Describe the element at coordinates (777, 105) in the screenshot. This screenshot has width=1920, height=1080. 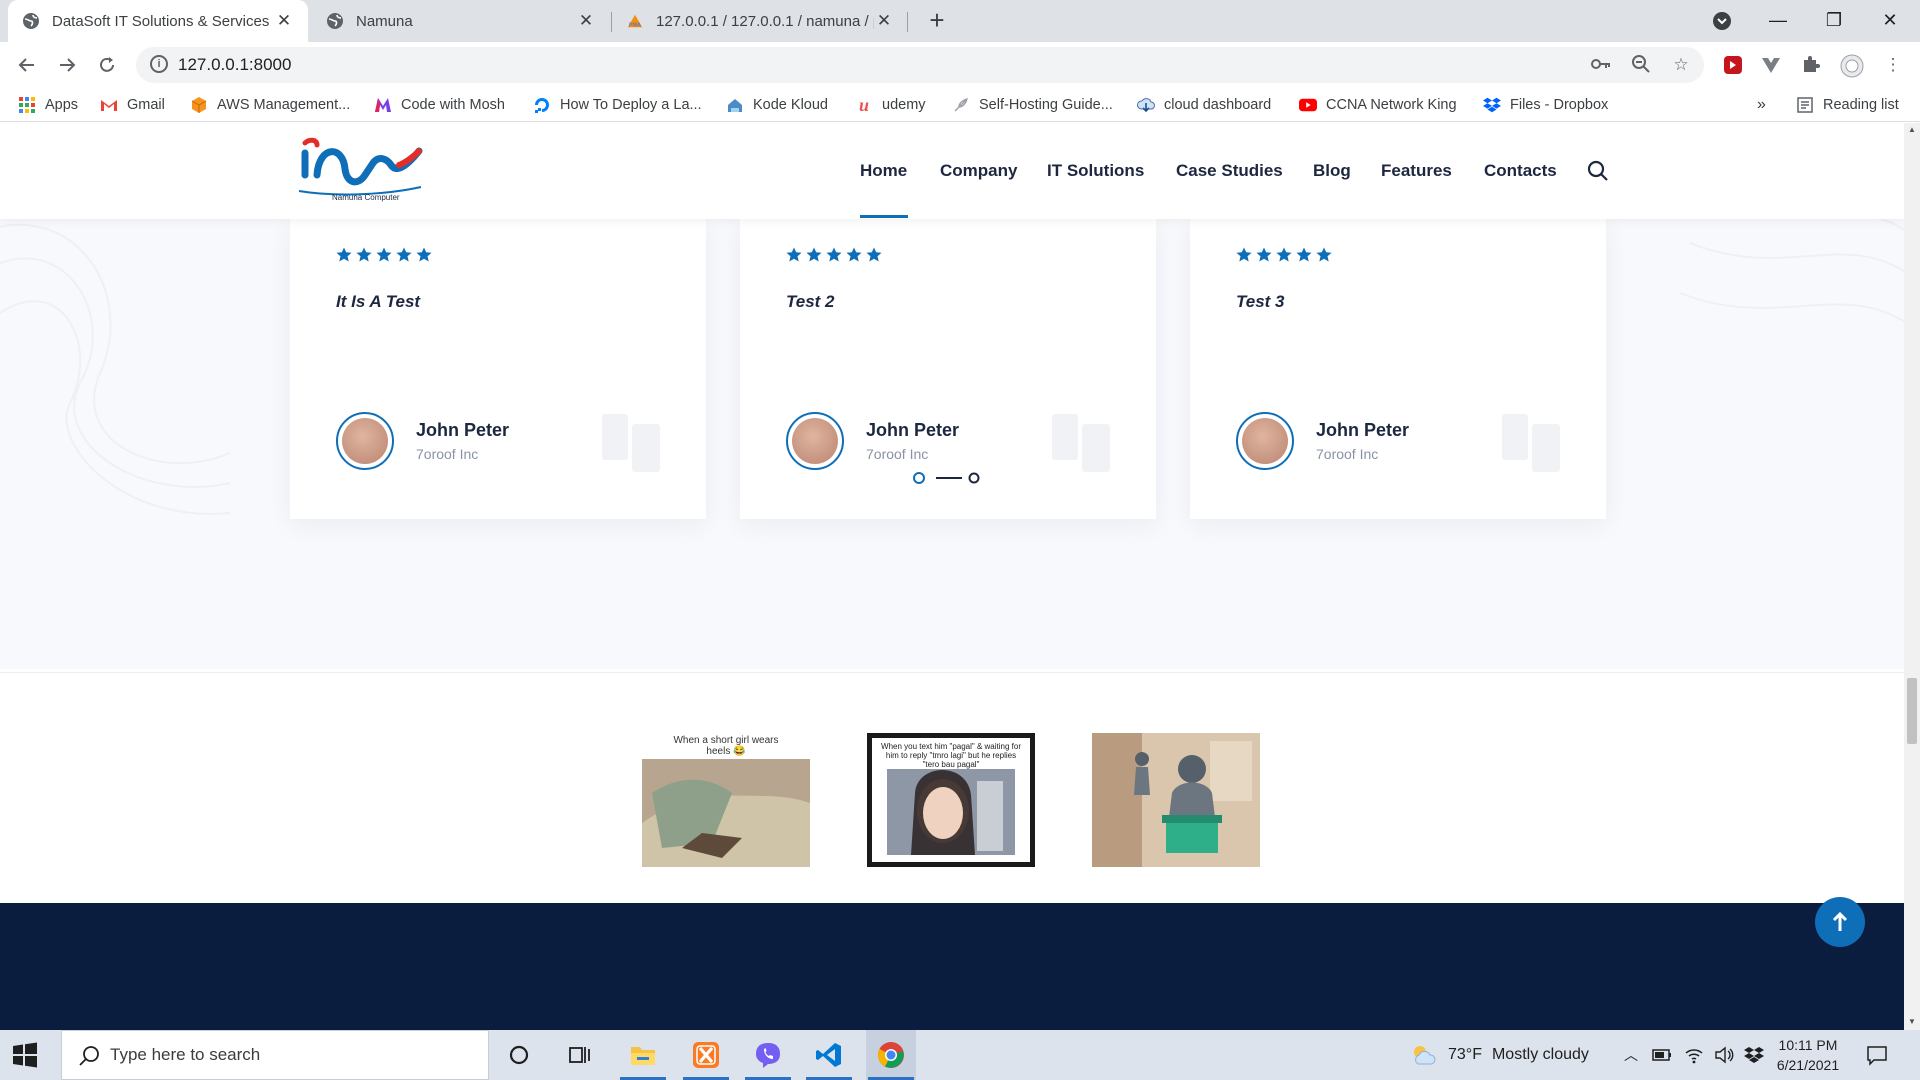
I see `bookmark-kode-kloud: Kode Kloud` at that location.